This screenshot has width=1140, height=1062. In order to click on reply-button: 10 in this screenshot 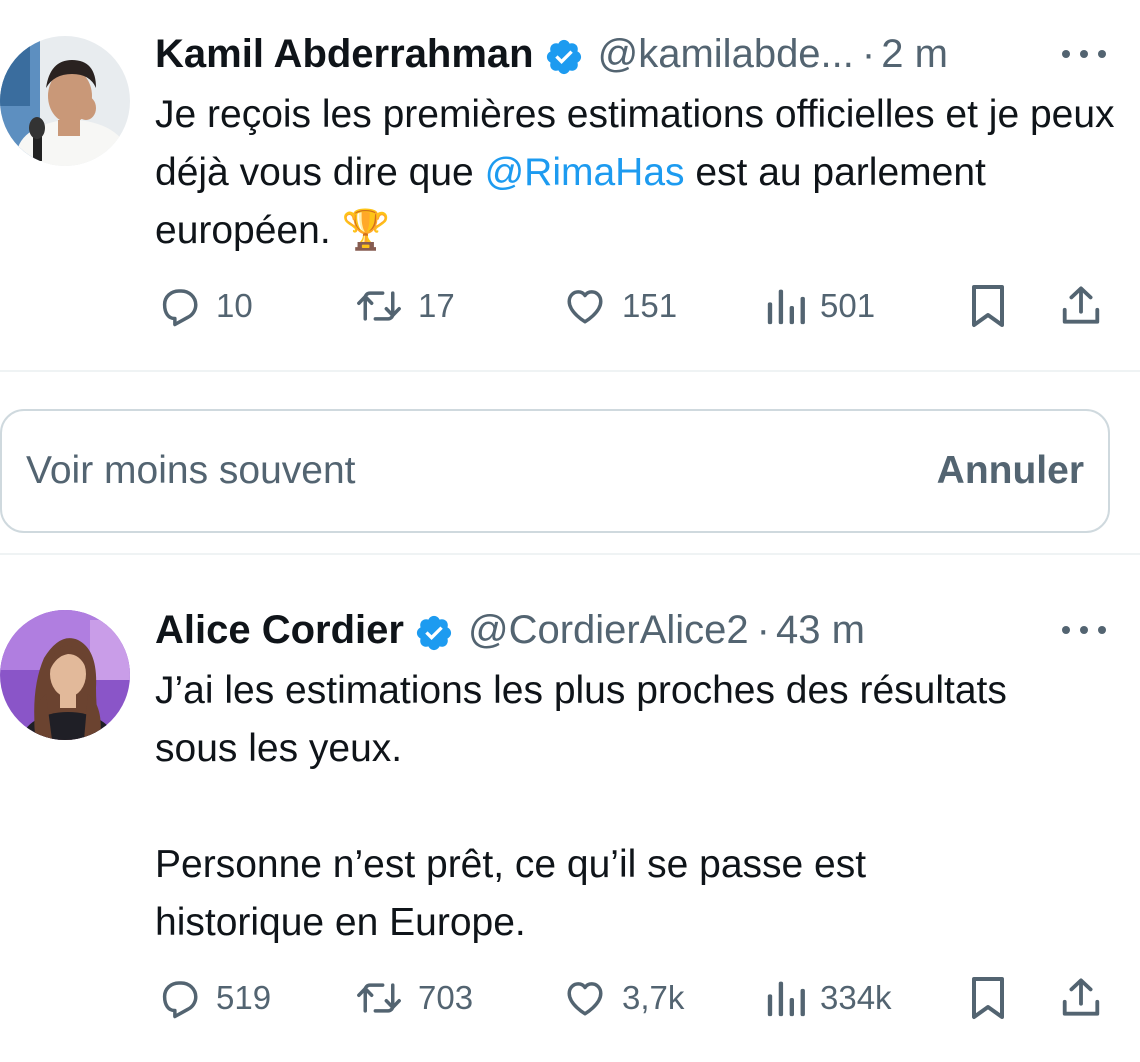, I will do `click(205, 306)`.